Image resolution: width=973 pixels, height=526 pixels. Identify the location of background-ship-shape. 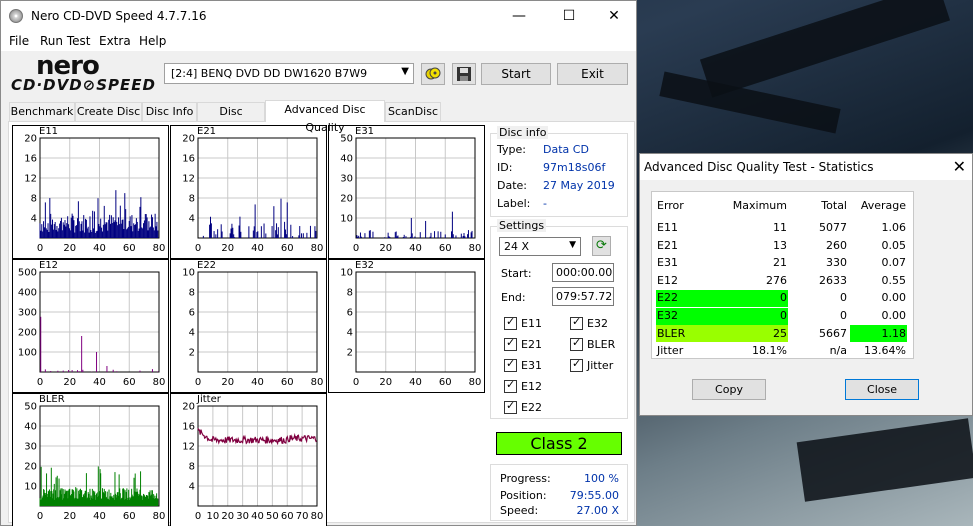
(884, 460).